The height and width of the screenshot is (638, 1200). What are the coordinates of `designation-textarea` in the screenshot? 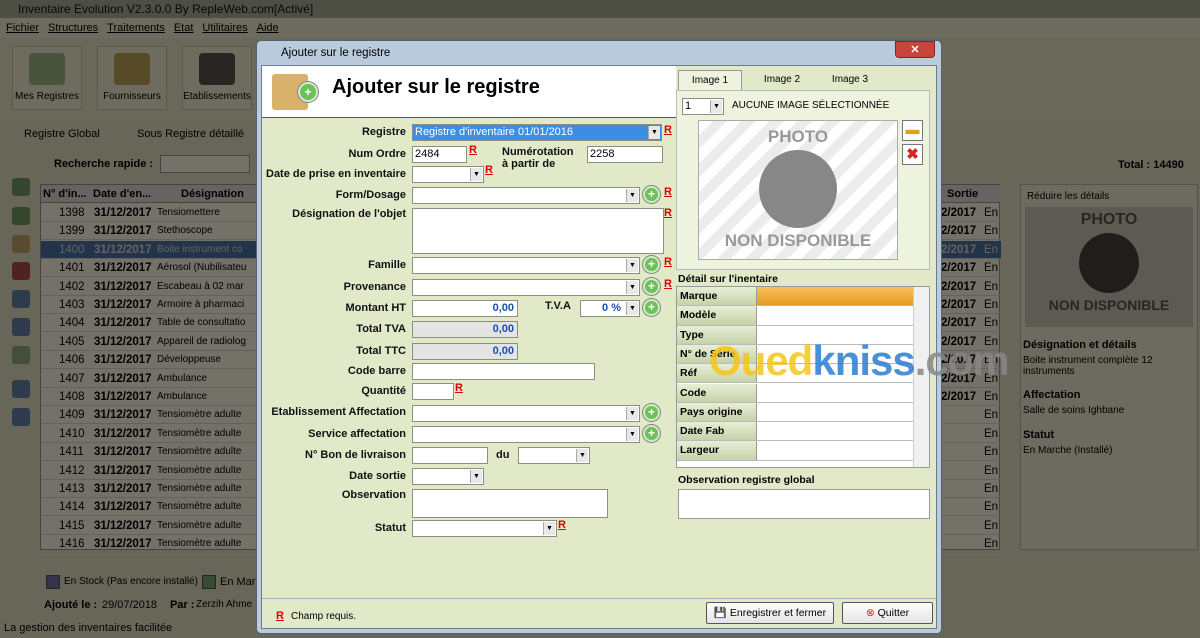 It's located at (538, 231).